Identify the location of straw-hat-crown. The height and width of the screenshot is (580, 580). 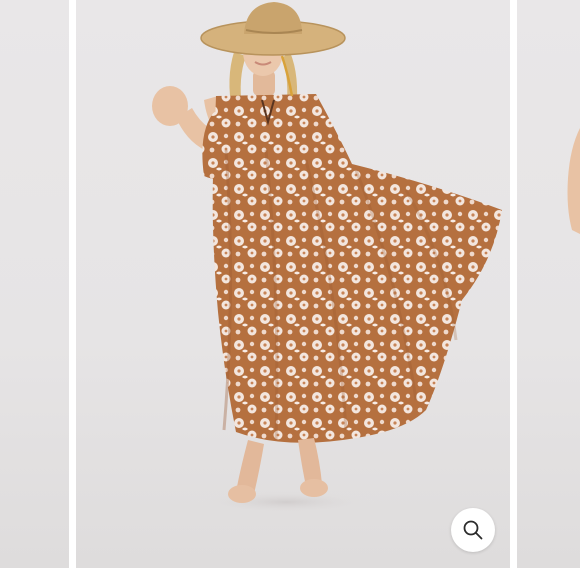
(273, 18).